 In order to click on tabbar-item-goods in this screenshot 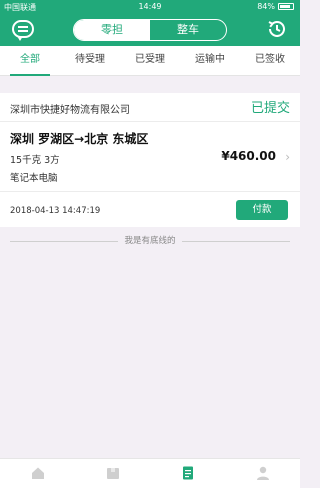, I will do `click(112, 473)`.